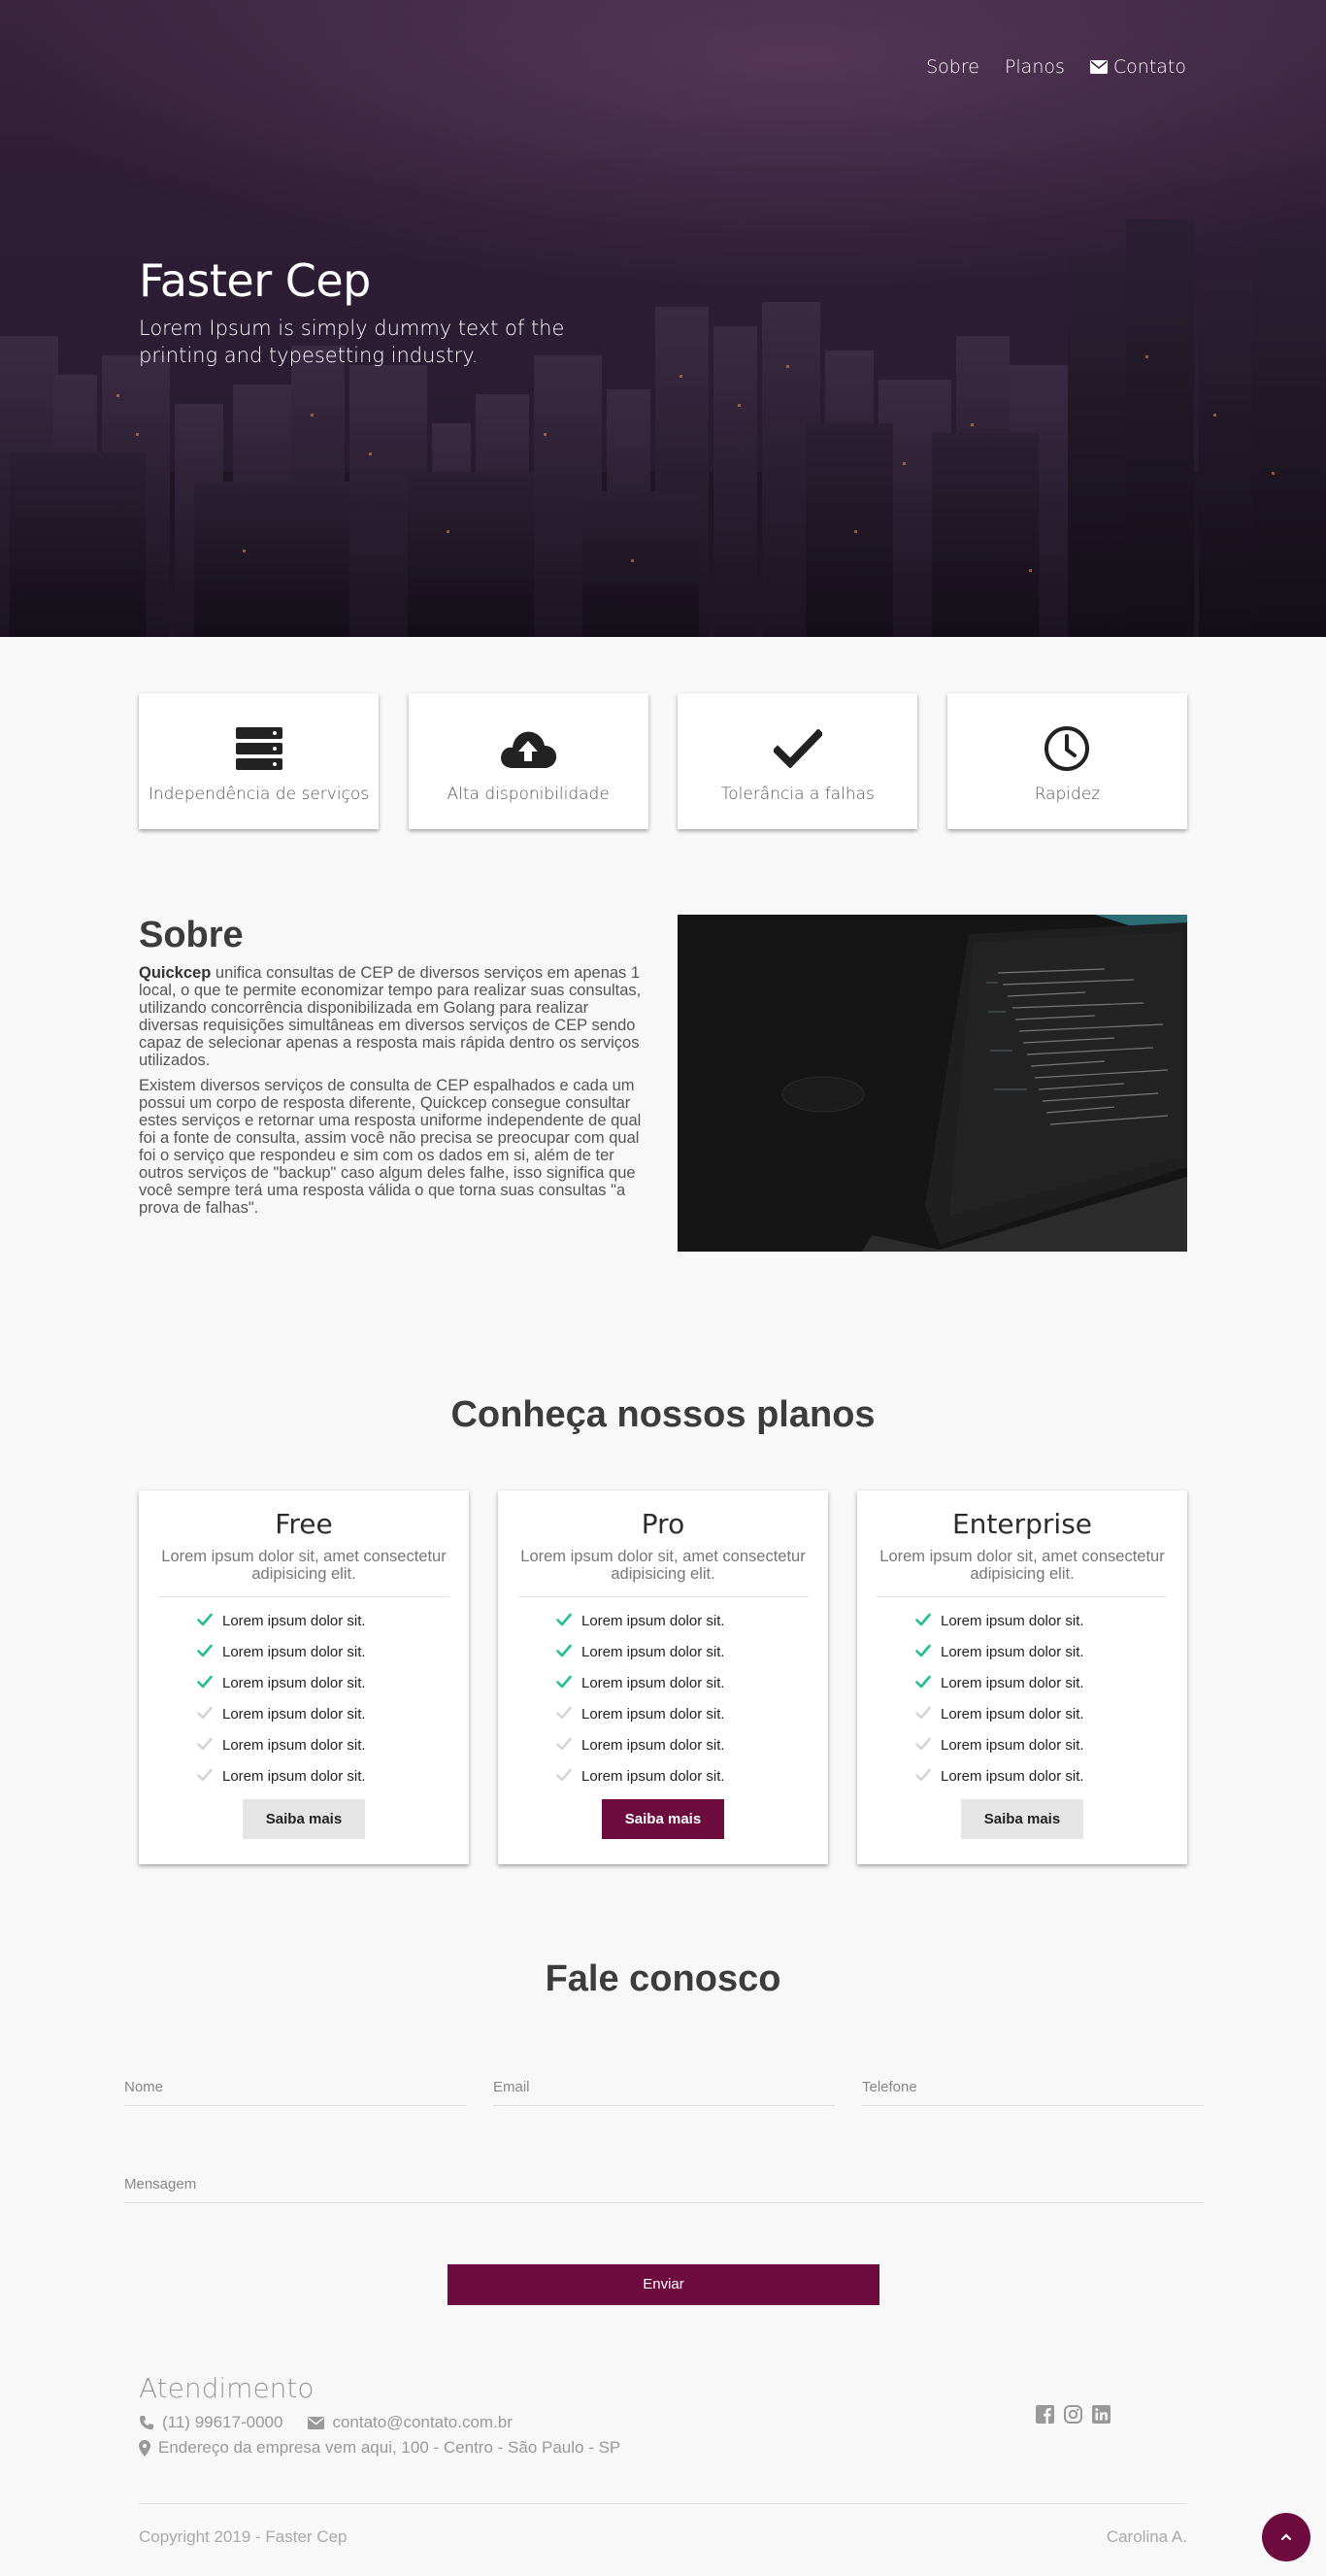  Describe the element at coordinates (663, 2285) in the screenshot. I see `send-button: Enviar` at that location.